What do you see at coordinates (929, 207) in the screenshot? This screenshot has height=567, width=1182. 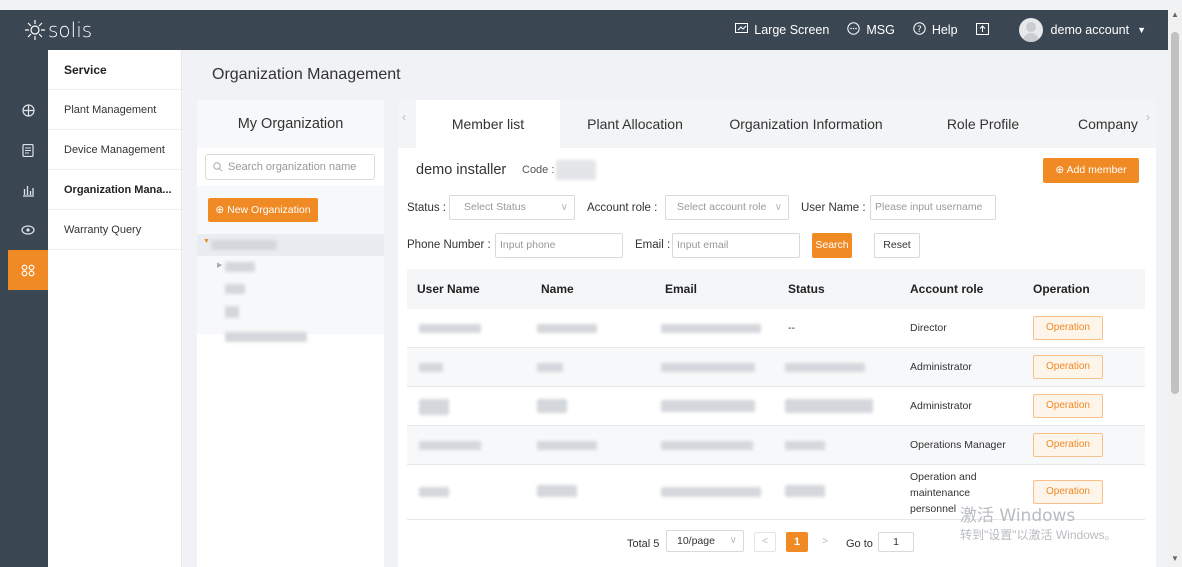 I see `username-placeholder: Please input username` at bounding box center [929, 207].